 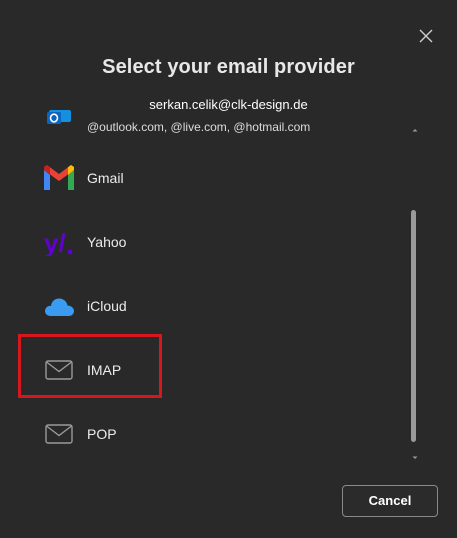 I want to click on gmail-icon, so click(x=59, y=177).